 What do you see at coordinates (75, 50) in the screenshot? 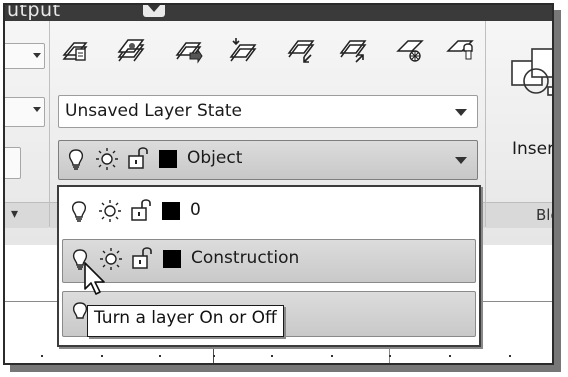
I see `layer-properties-icon` at bounding box center [75, 50].